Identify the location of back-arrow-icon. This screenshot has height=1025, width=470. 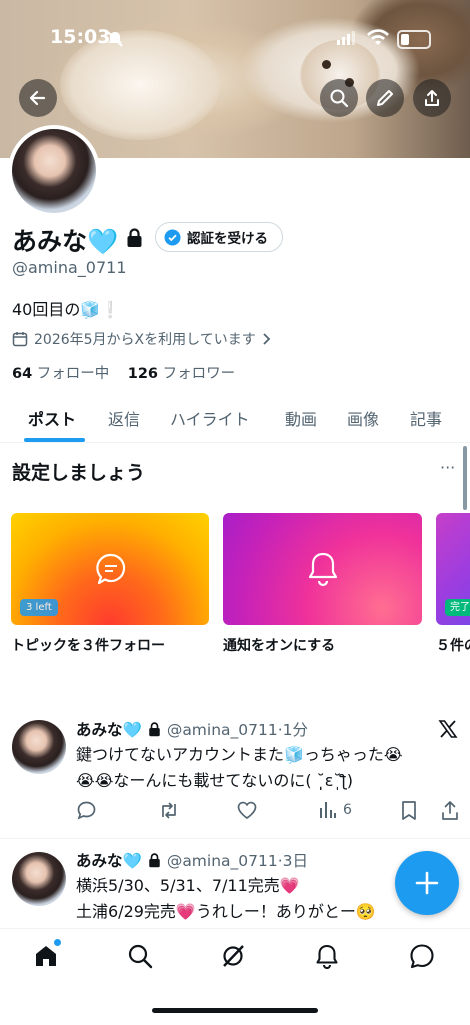
(37, 98).